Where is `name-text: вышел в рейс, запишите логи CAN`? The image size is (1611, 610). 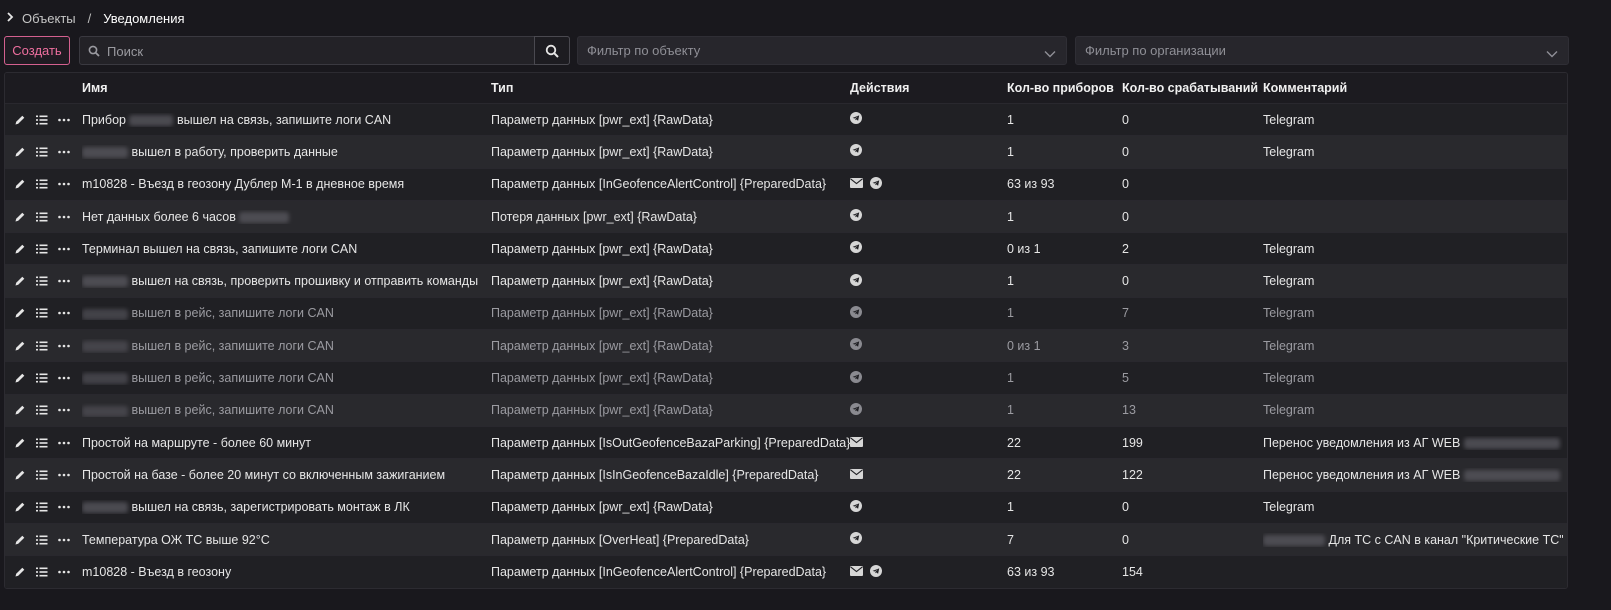 name-text: вышел в рейс, запишите логи CAN is located at coordinates (232, 410).